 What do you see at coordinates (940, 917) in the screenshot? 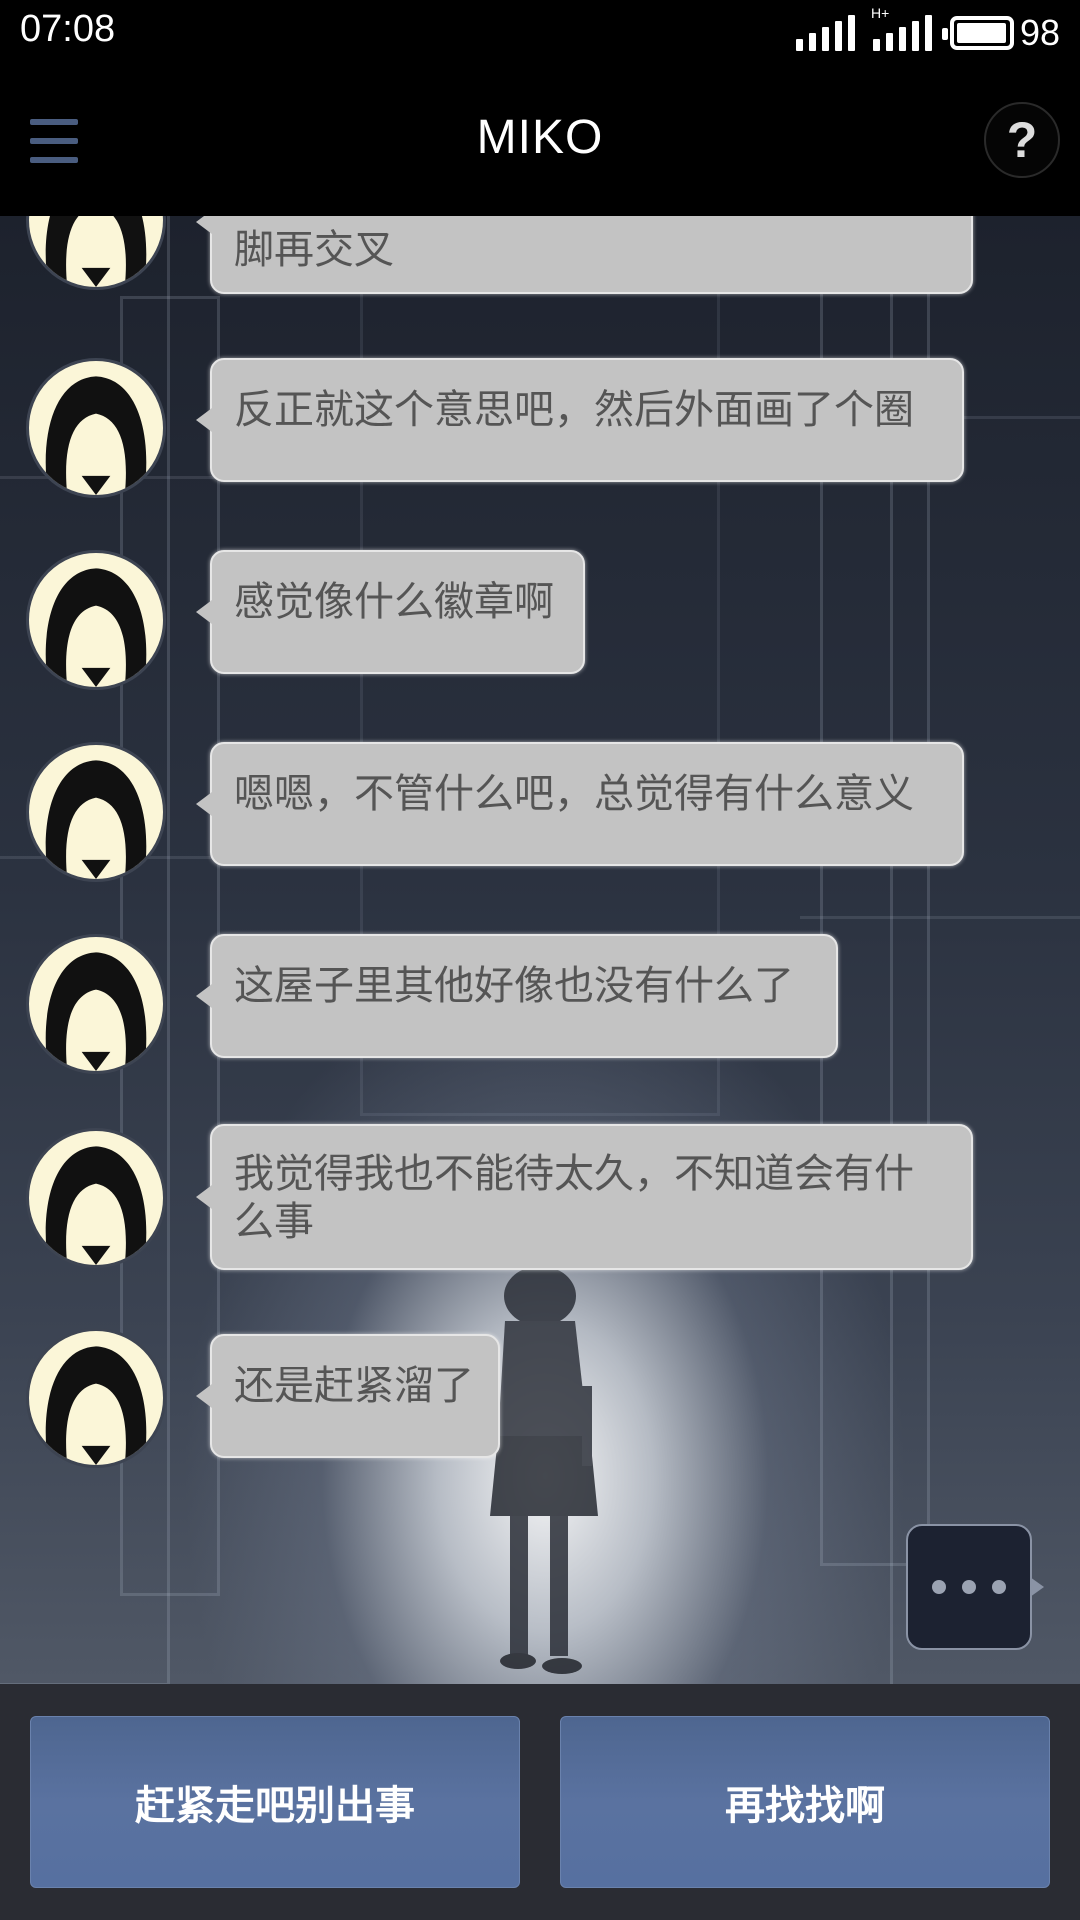
I see `background-line` at bounding box center [940, 917].